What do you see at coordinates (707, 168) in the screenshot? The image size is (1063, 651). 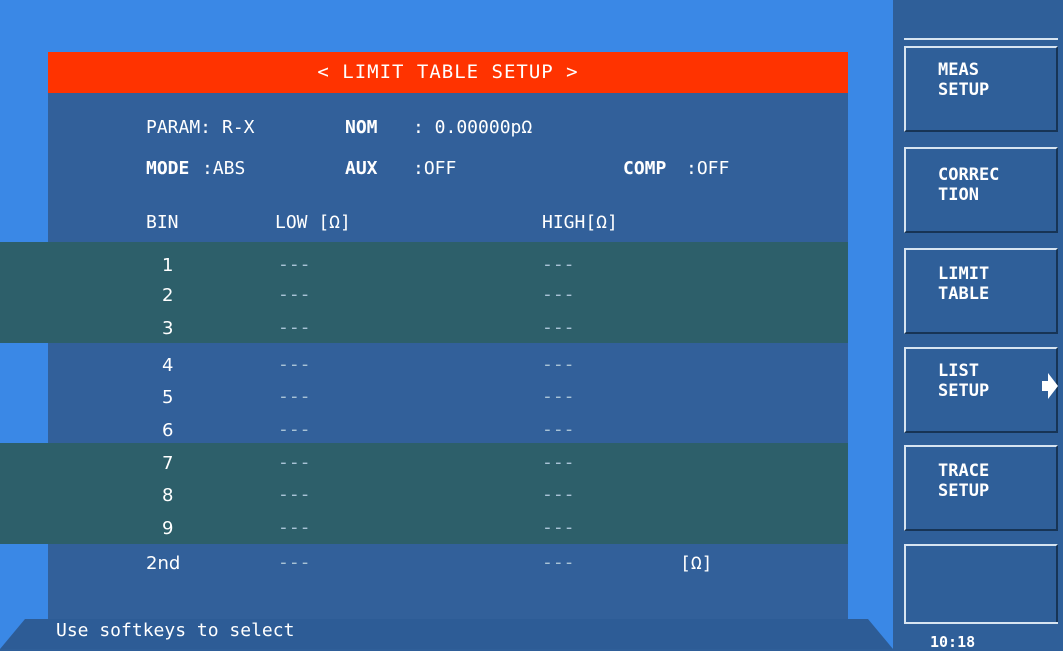 I see `comp-value: :OFF` at bounding box center [707, 168].